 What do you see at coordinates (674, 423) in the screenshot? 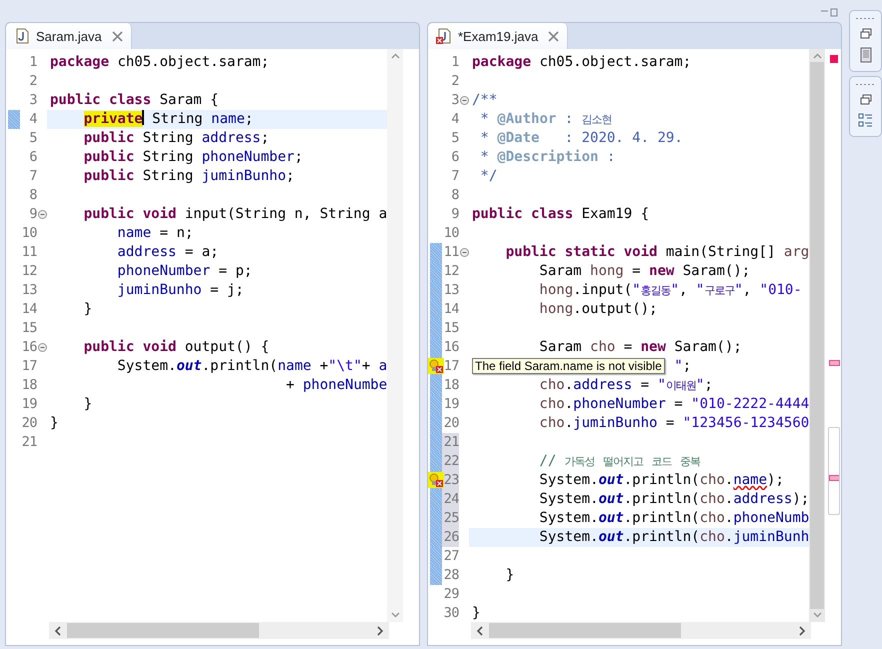
I see `code-line: cho.juminBunho = "123456-1234560` at bounding box center [674, 423].